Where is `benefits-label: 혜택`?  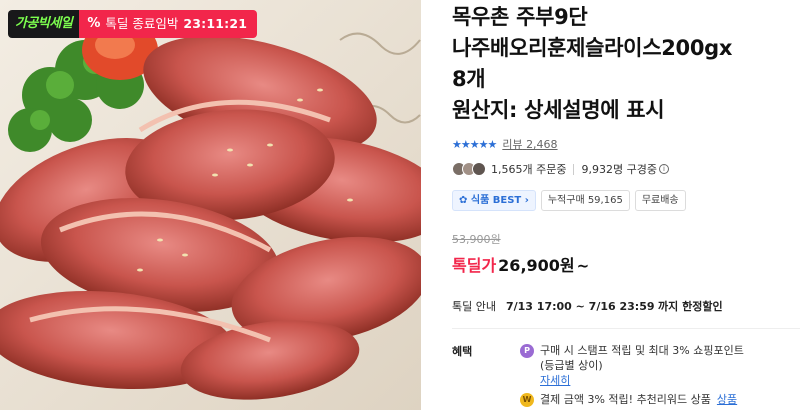
benefits-label: 혜택 is located at coordinates (462, 351).